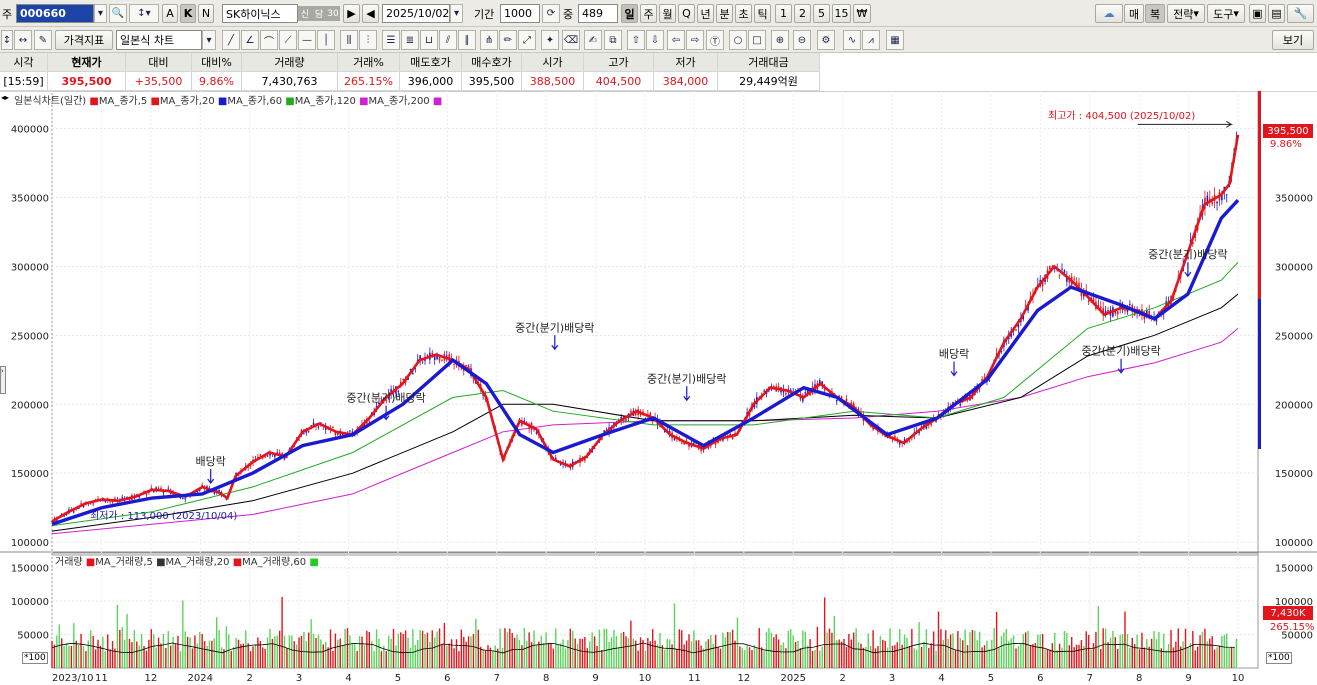  I want to click on sort-dropdown-icon: ↕▾, so click(144, 13).